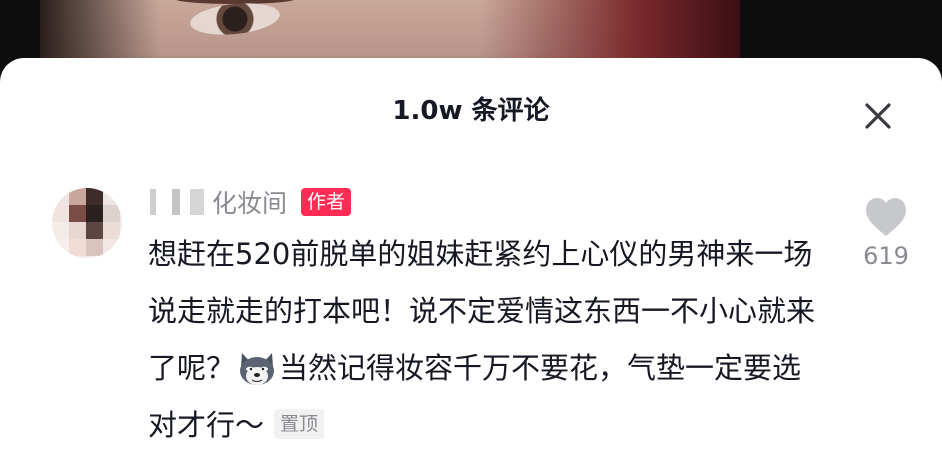  I want to click on username: 化妆间, so click(250, 203).